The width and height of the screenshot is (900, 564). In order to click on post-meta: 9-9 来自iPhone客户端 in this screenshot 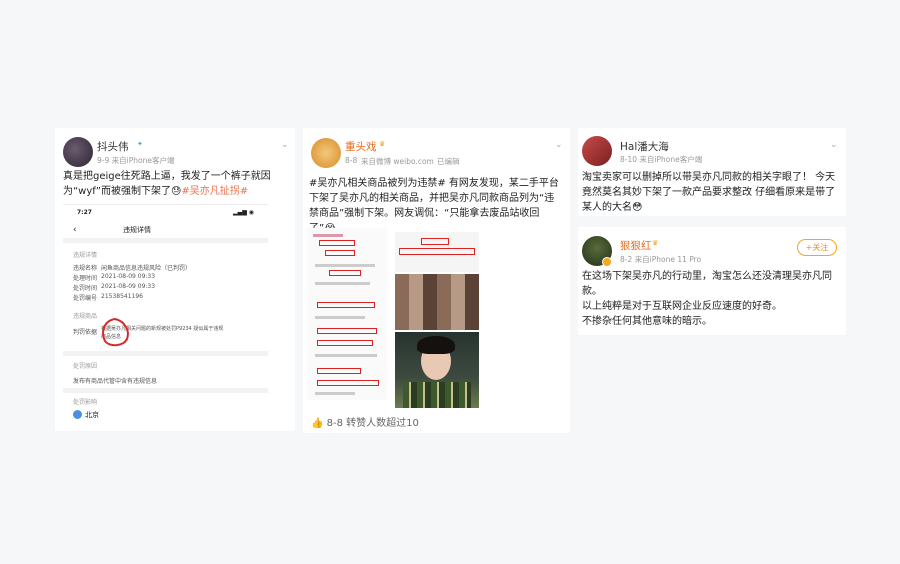, I will do `click(136, 160)`.